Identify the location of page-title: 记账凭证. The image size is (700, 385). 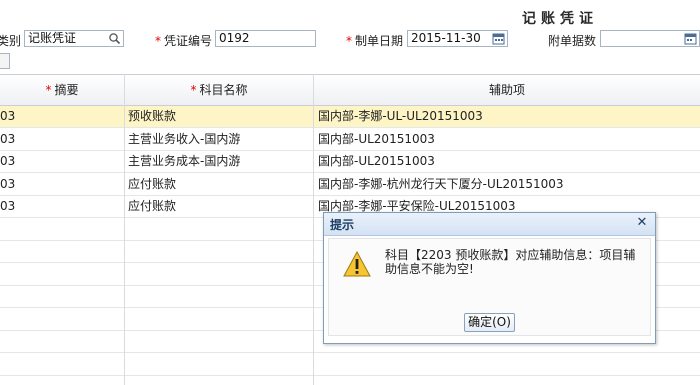
(560, 19).